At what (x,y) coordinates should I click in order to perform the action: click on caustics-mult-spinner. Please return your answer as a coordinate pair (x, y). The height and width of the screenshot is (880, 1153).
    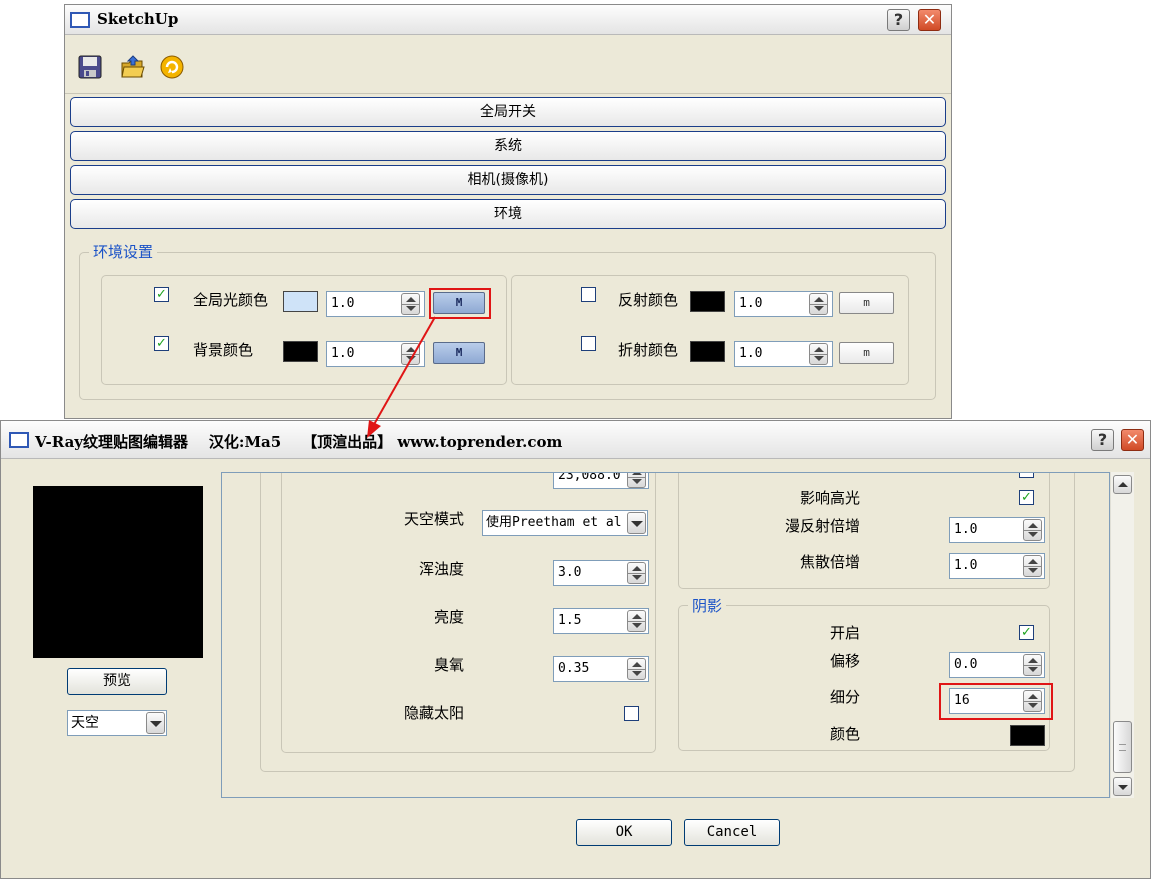
    Looking at the image, I should click on (1032, 566).